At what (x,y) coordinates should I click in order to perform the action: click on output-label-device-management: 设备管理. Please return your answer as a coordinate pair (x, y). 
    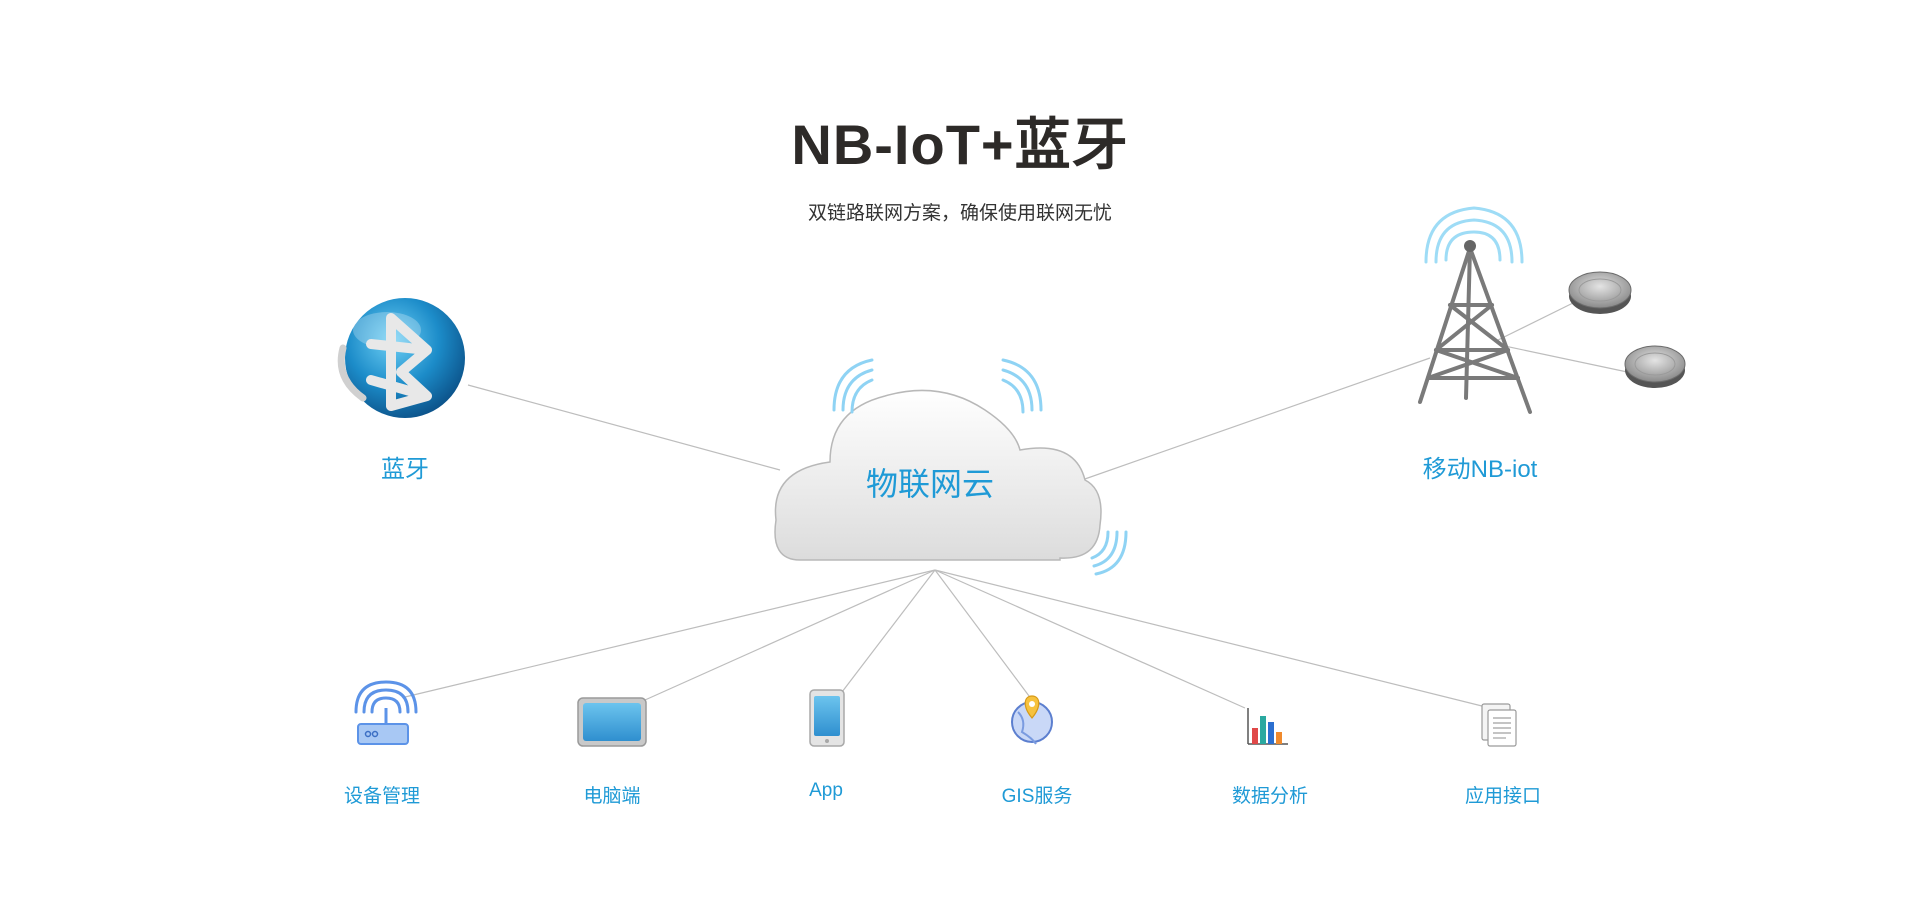
    Looking at the image, I should click on (382, 796).